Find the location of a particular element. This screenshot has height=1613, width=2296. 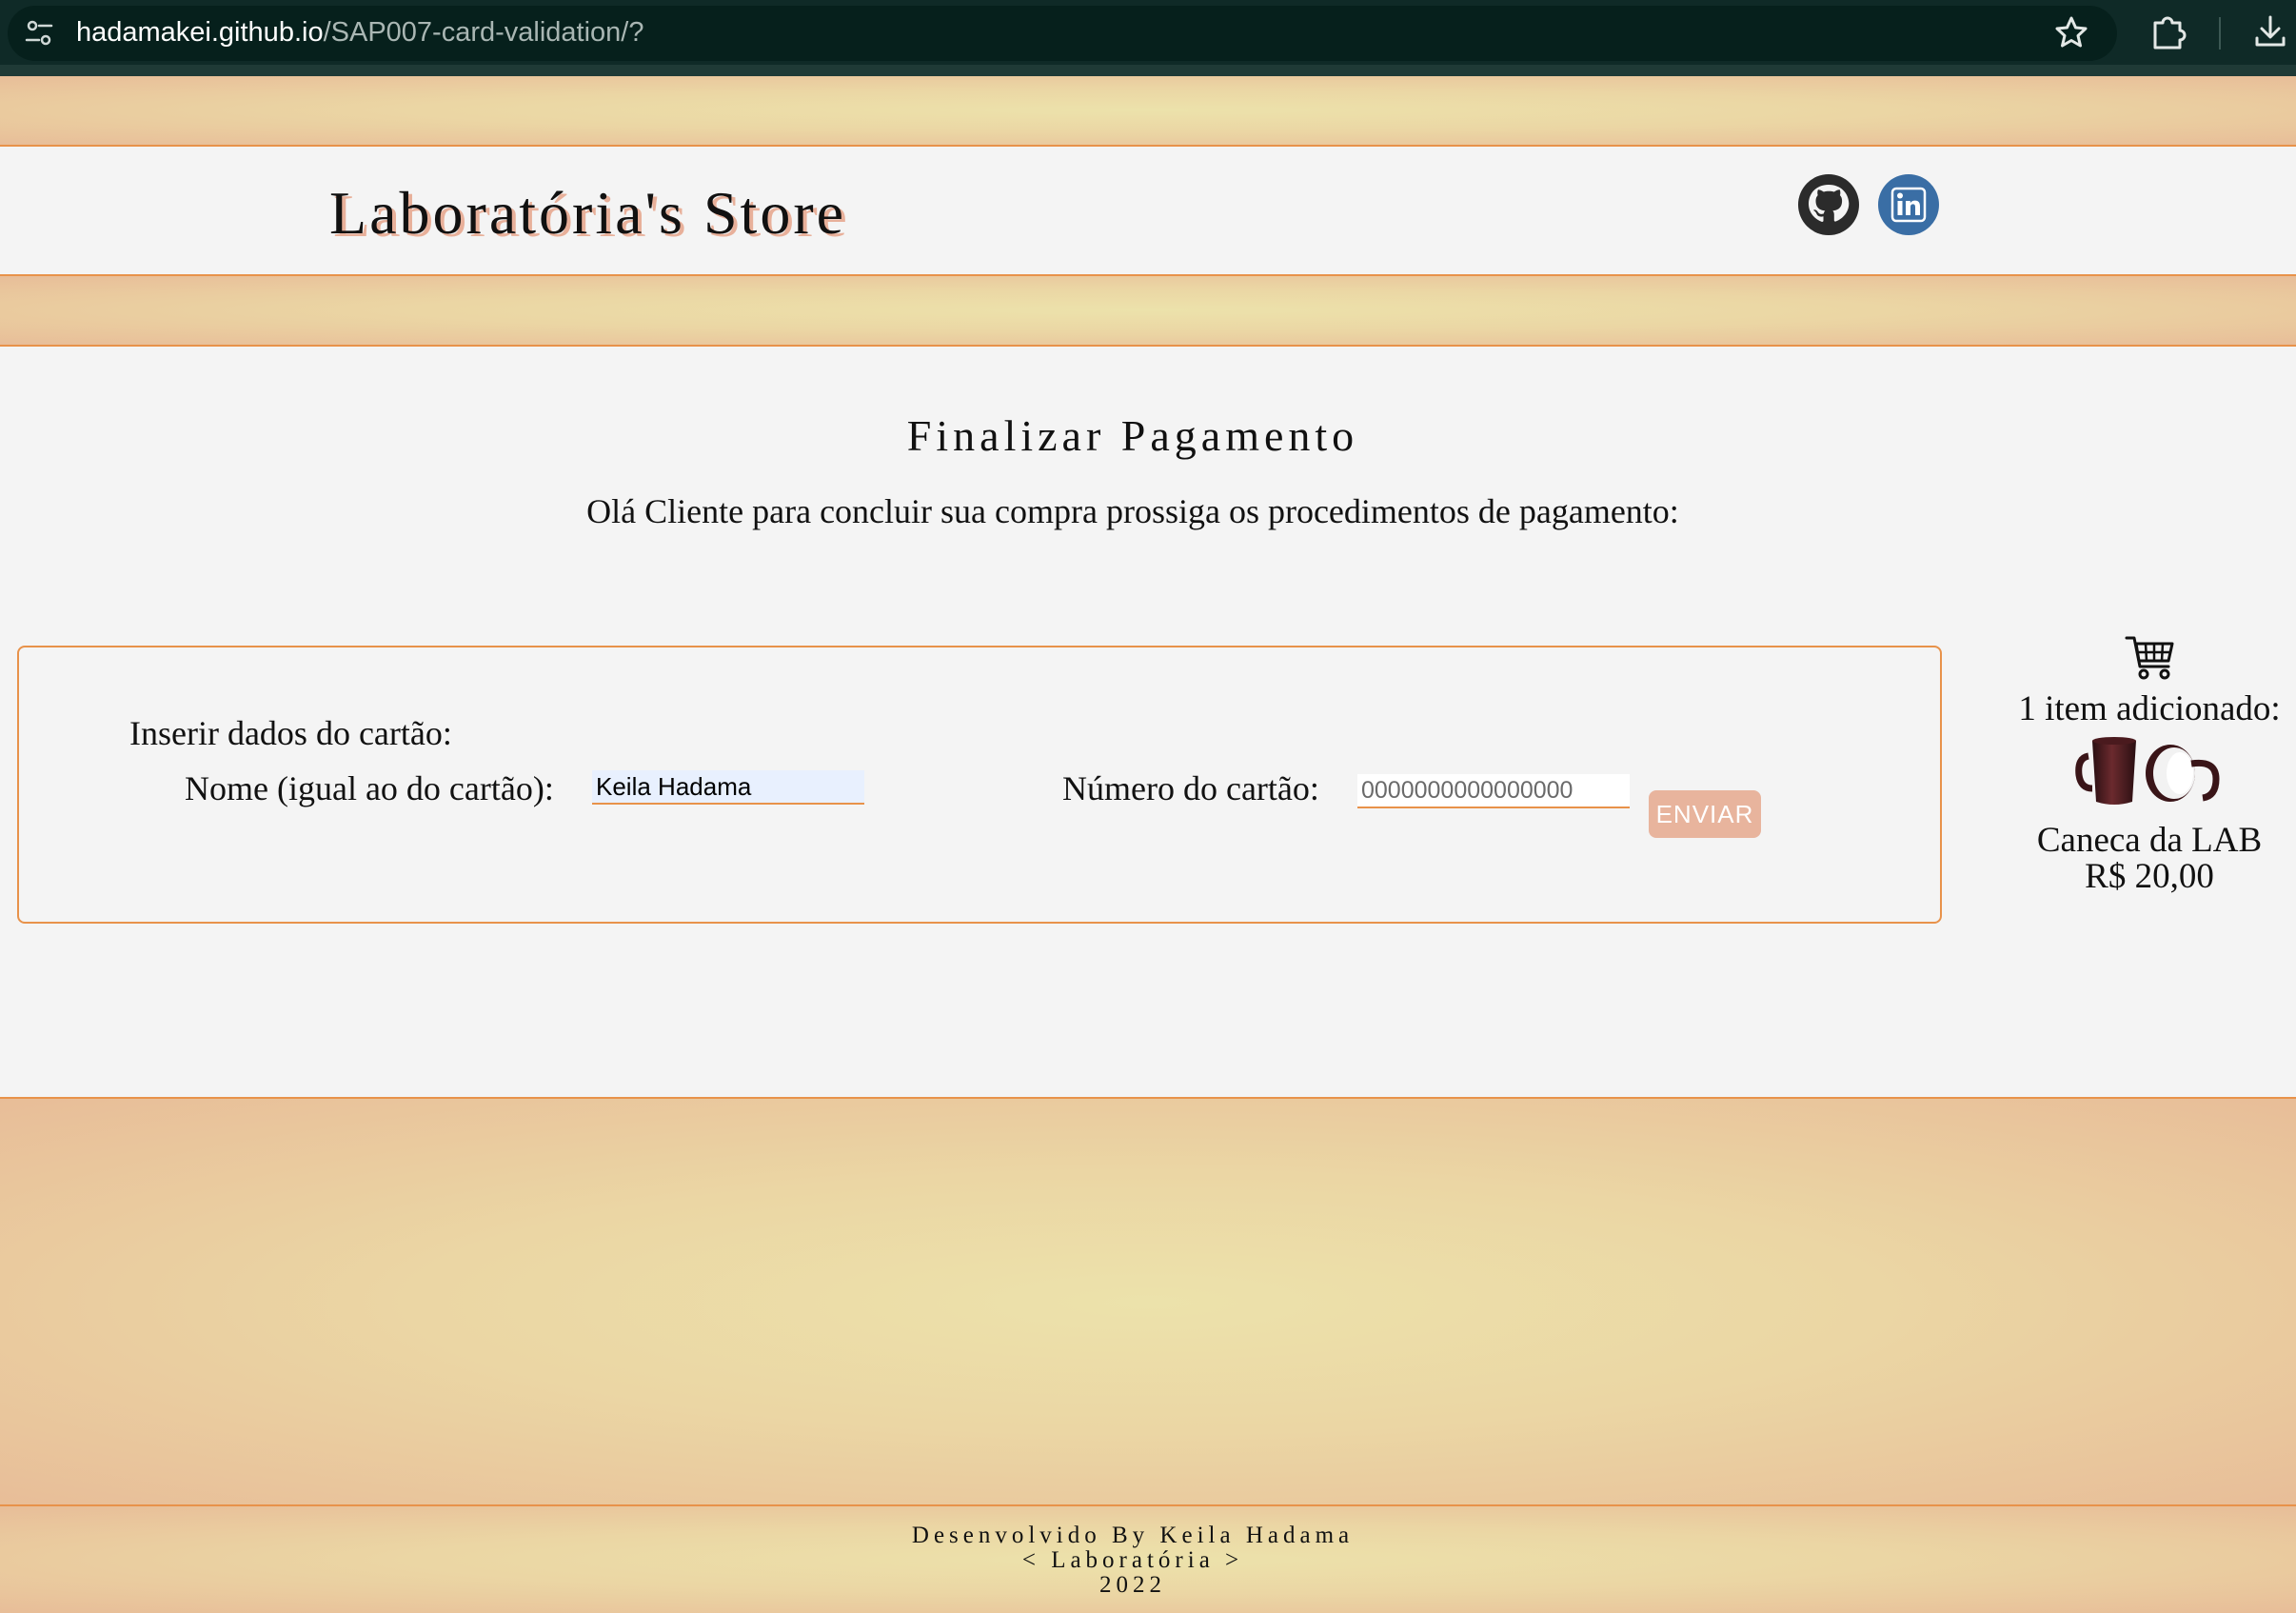

cart-count: 1 item adicionado: is located at coordinates (2149, 708).